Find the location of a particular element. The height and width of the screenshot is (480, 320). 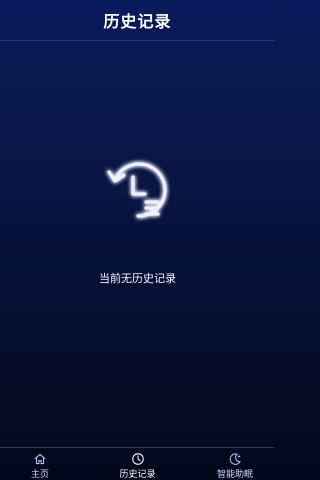

tab-sleep: 智能助眠 is located at coordinates (235, 464).